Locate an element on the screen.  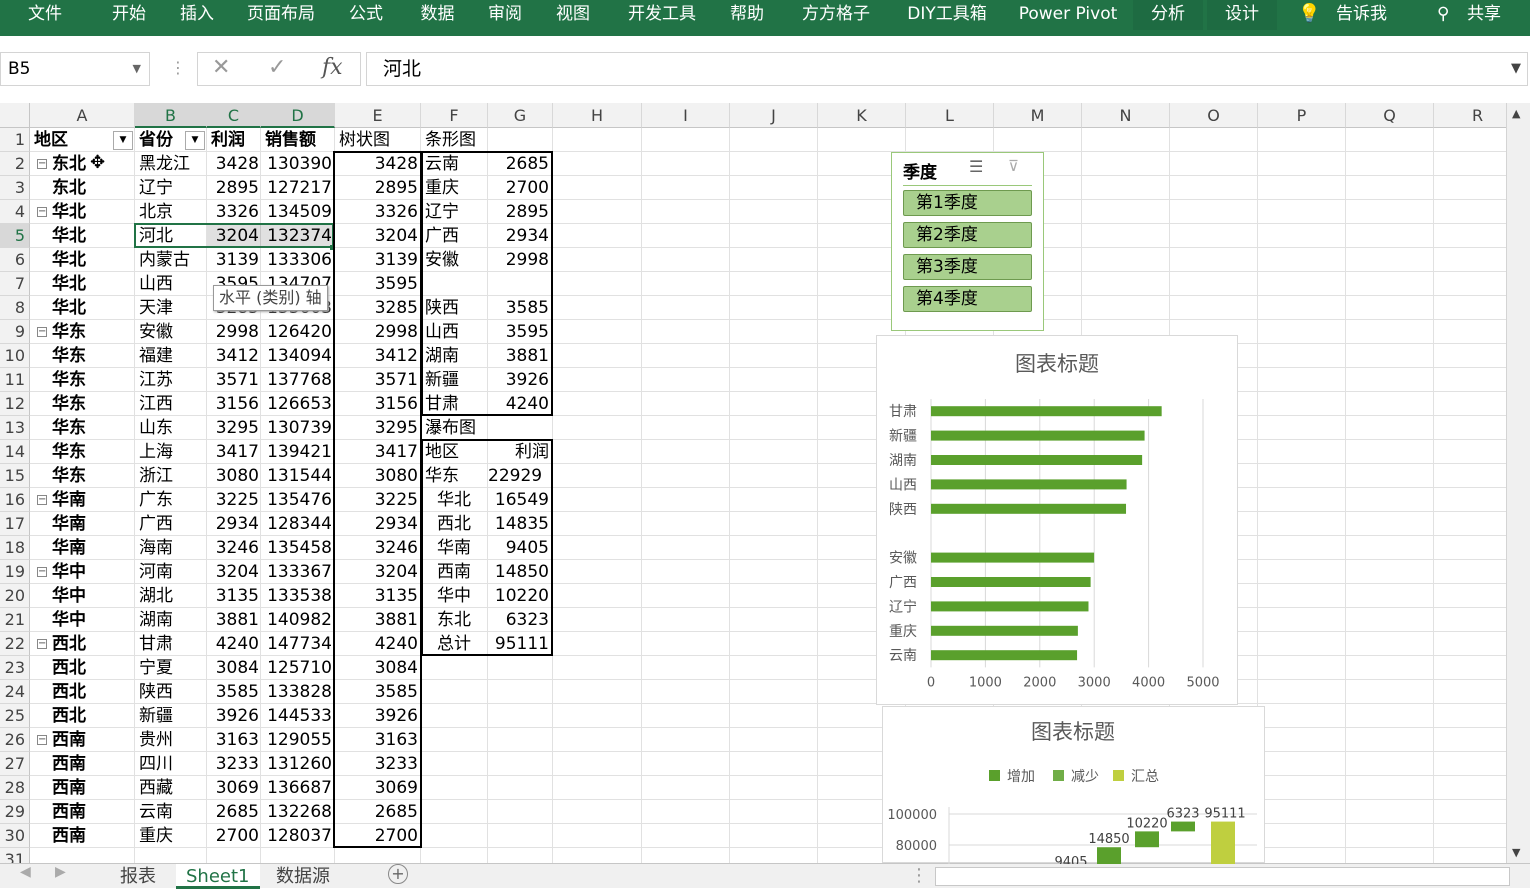
expand-formula-icon: ▼ is located at coordinates (1516, 69).